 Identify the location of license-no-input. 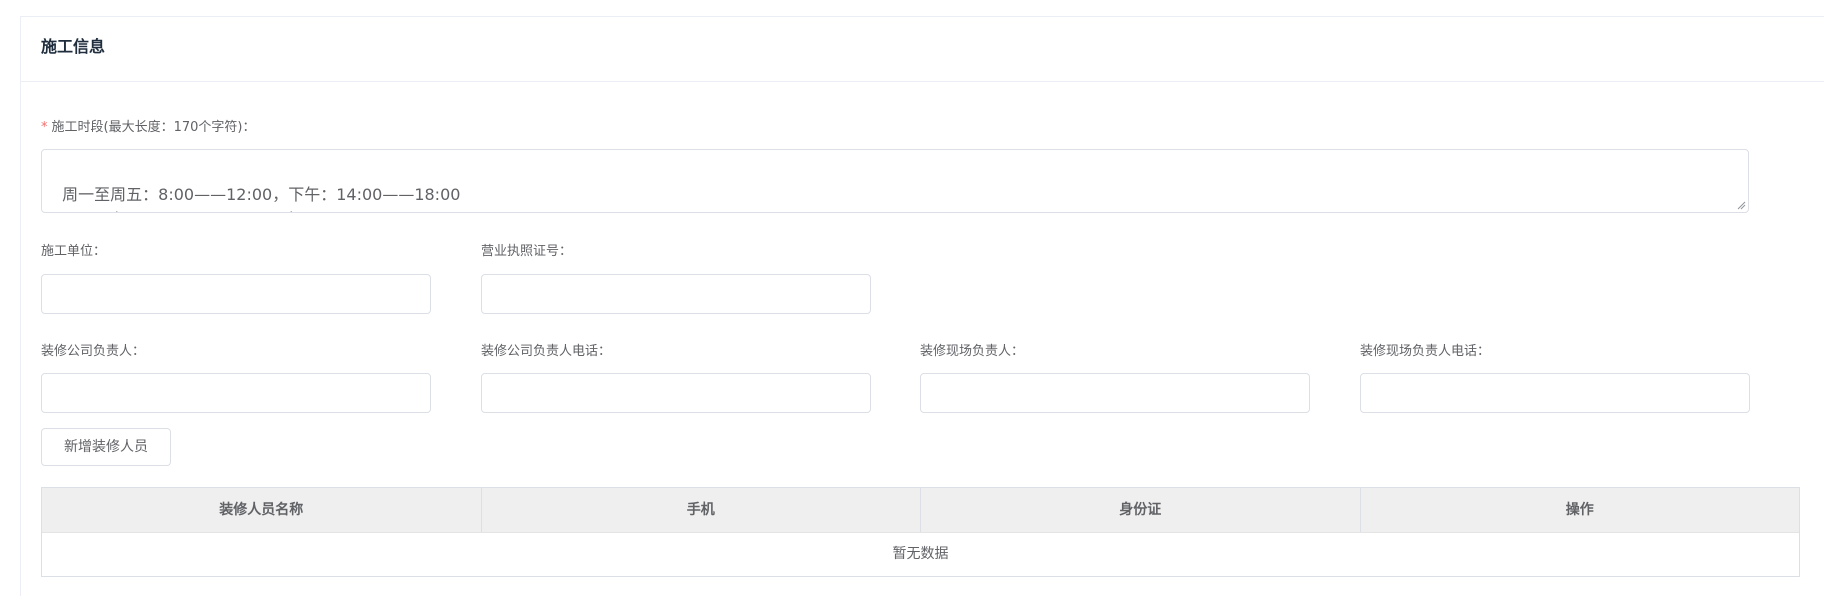
(676, 294).